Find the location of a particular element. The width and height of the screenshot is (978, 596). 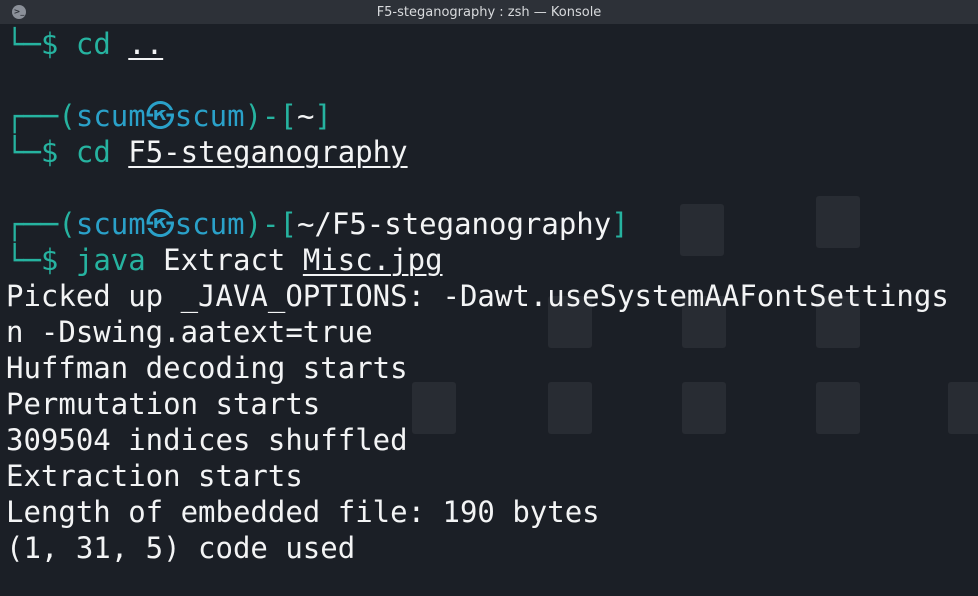

window-title: F5-steganography : zsh — Konsole is located at coordinates (489, 12).